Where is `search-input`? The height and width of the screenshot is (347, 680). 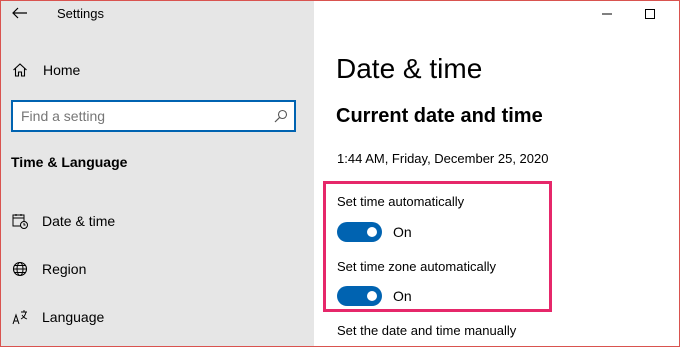 search-input is located at coordinates (141, 116).